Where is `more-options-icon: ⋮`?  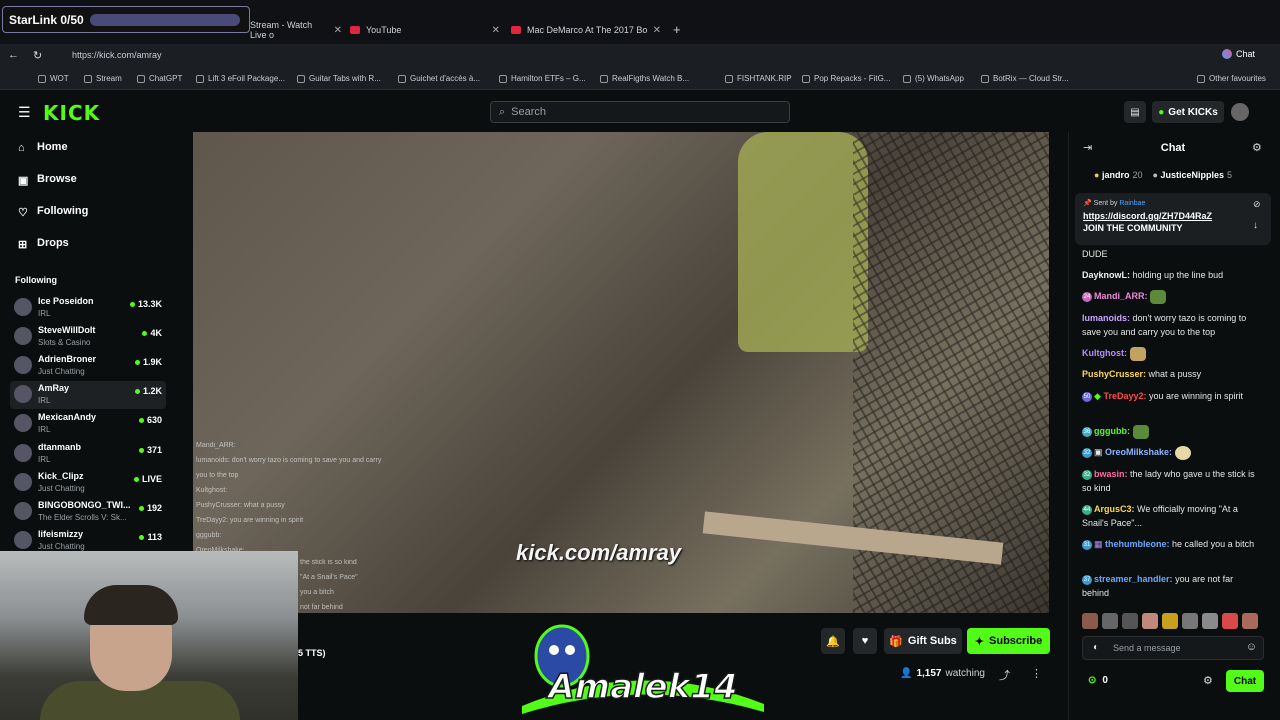
more-options-icon: ⋮ is located at coordinates (1036, 673).